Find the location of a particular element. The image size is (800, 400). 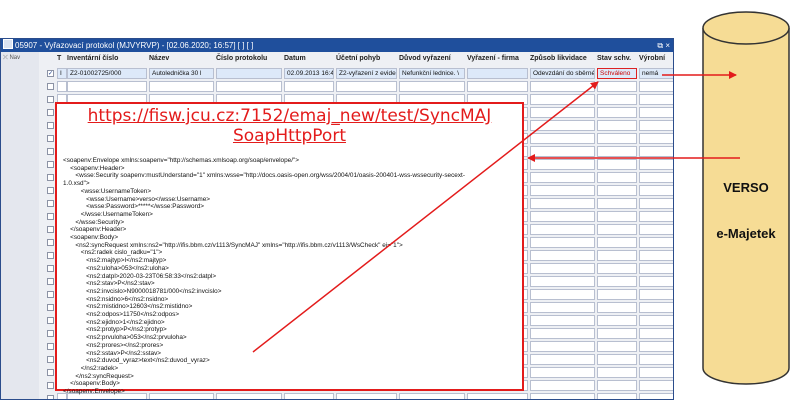

cell-approval-status: Schváleno is located at coordinates (617, 73).